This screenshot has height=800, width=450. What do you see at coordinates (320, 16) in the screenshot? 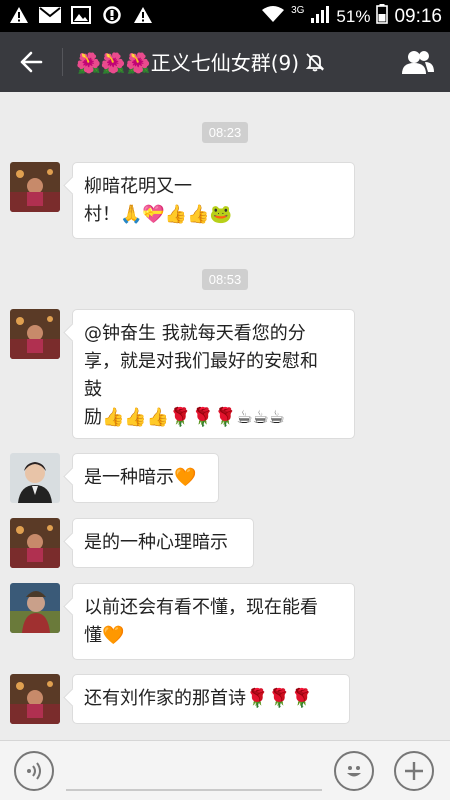
I see `signal-icon` at bounding box center [320, 16].